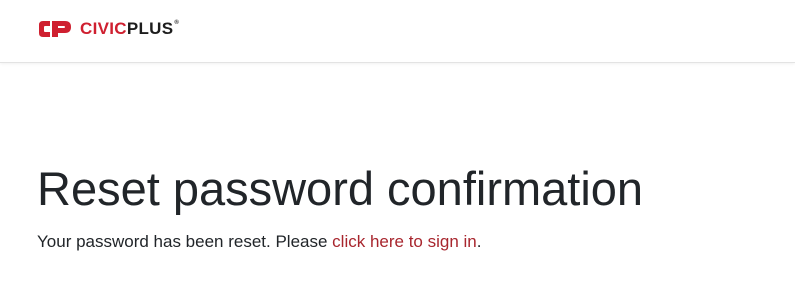 This screenshot has width=795, height=308. I want to click on message-period: ., so click(479, 241).